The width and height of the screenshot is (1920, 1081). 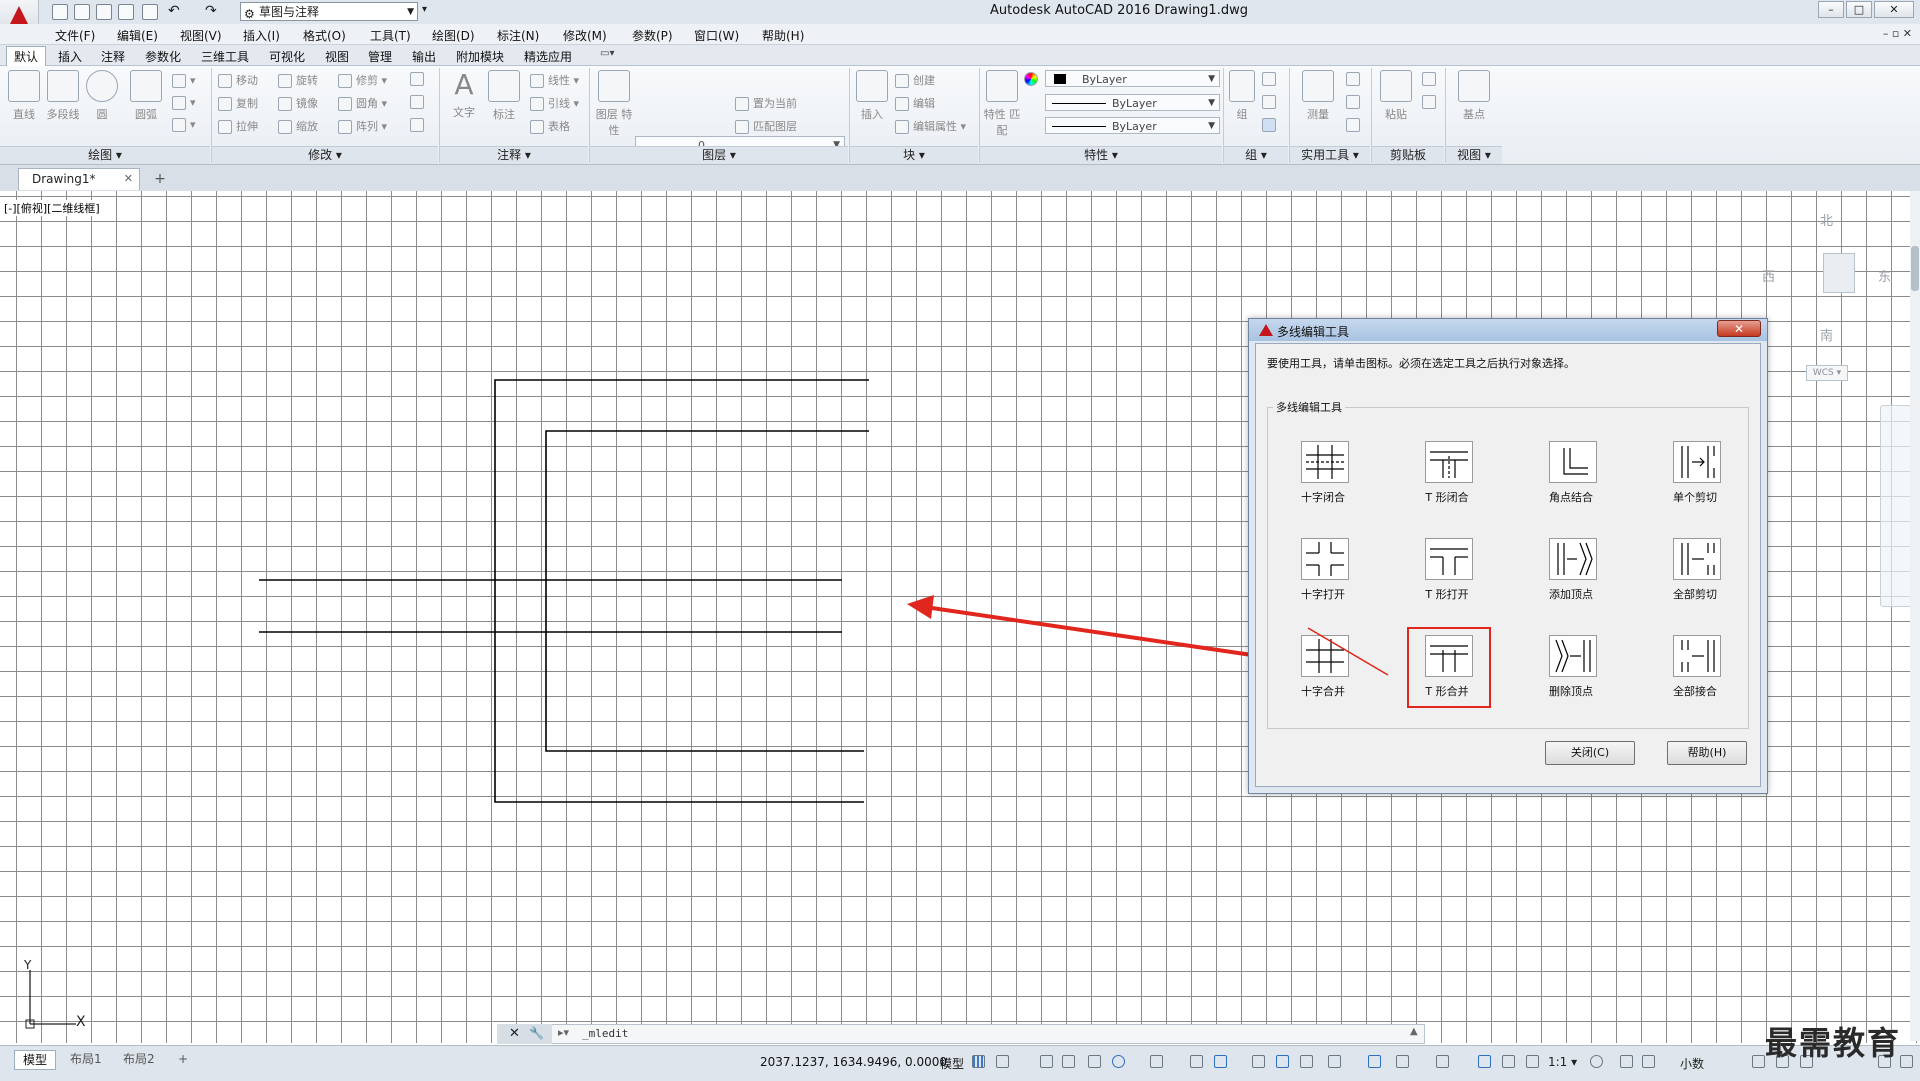 What do you see at coordinates (930, 126) in the screenshot?
I see `edit-attributes-tool: 编辑属性 ▾` at bounding box center [930, 126].